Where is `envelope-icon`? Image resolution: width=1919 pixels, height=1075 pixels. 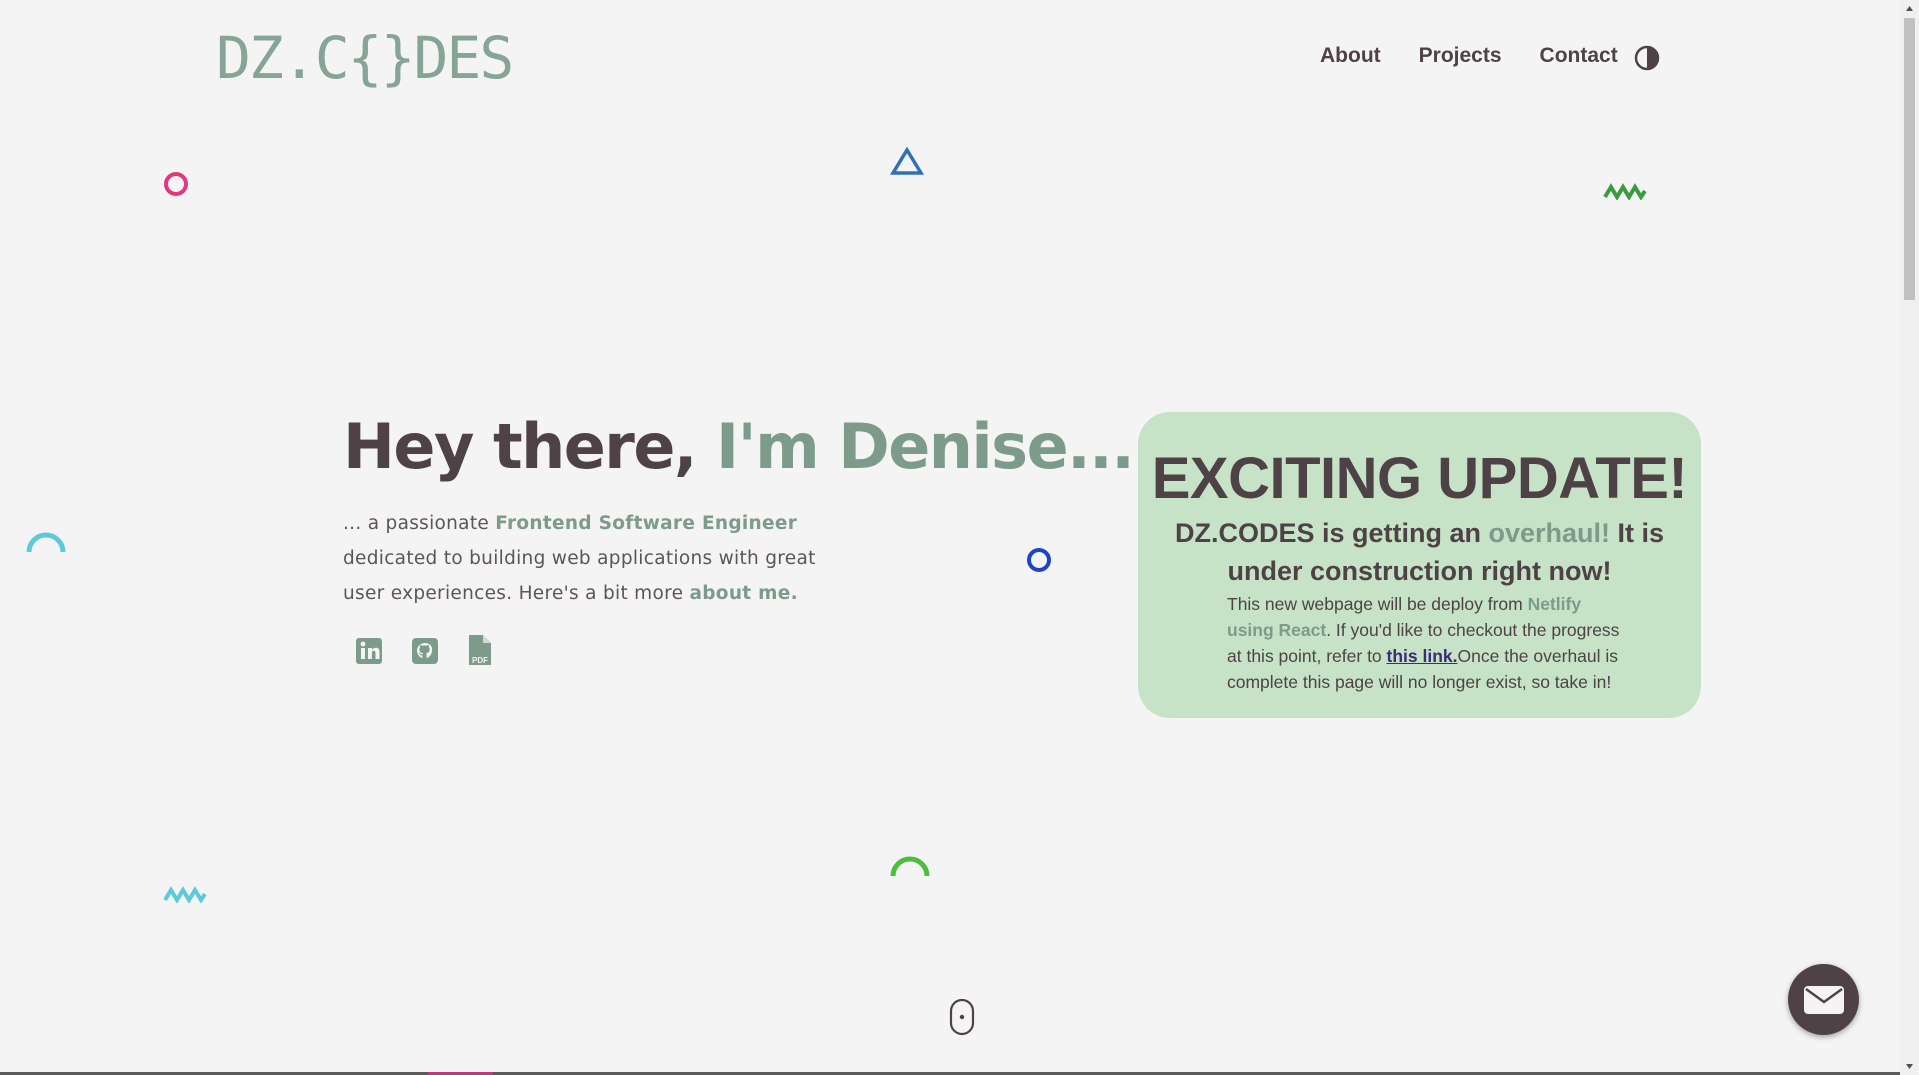
envelope-icon is located at coordinates (1823, 999).